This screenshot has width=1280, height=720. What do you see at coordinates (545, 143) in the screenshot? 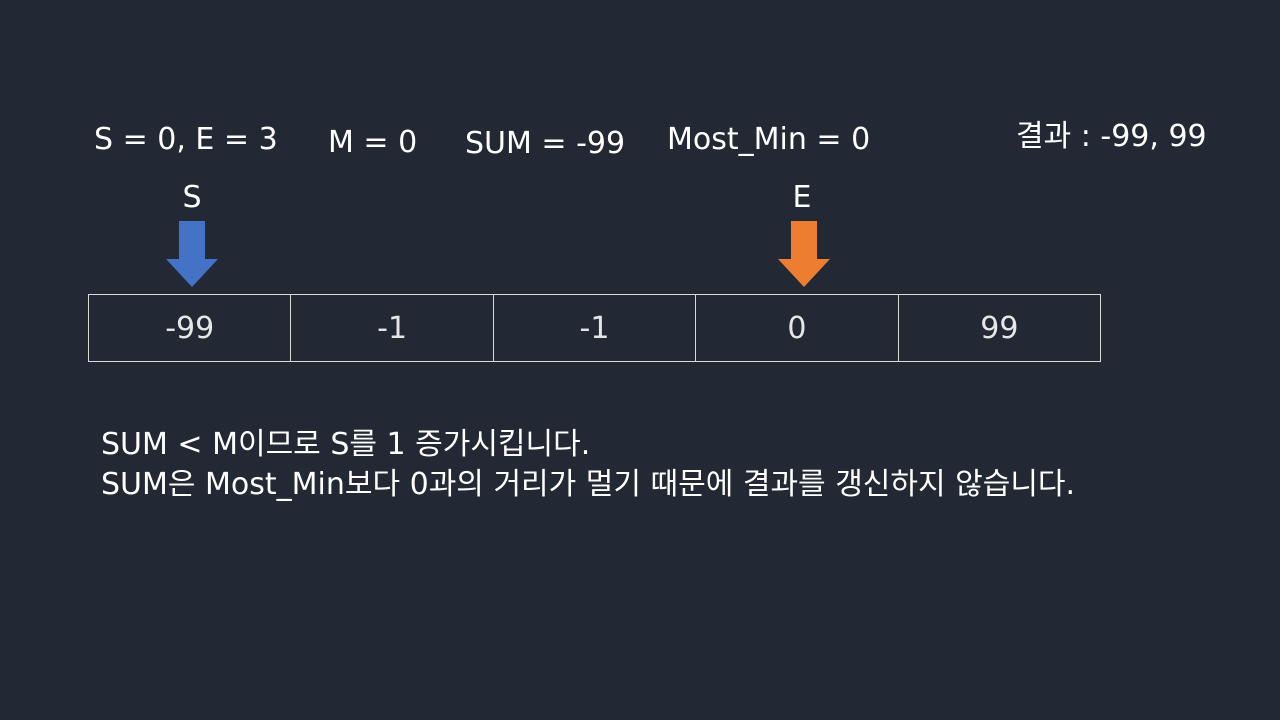
I see `sum-value: SUM = -99` at bounding box center [545, 143].